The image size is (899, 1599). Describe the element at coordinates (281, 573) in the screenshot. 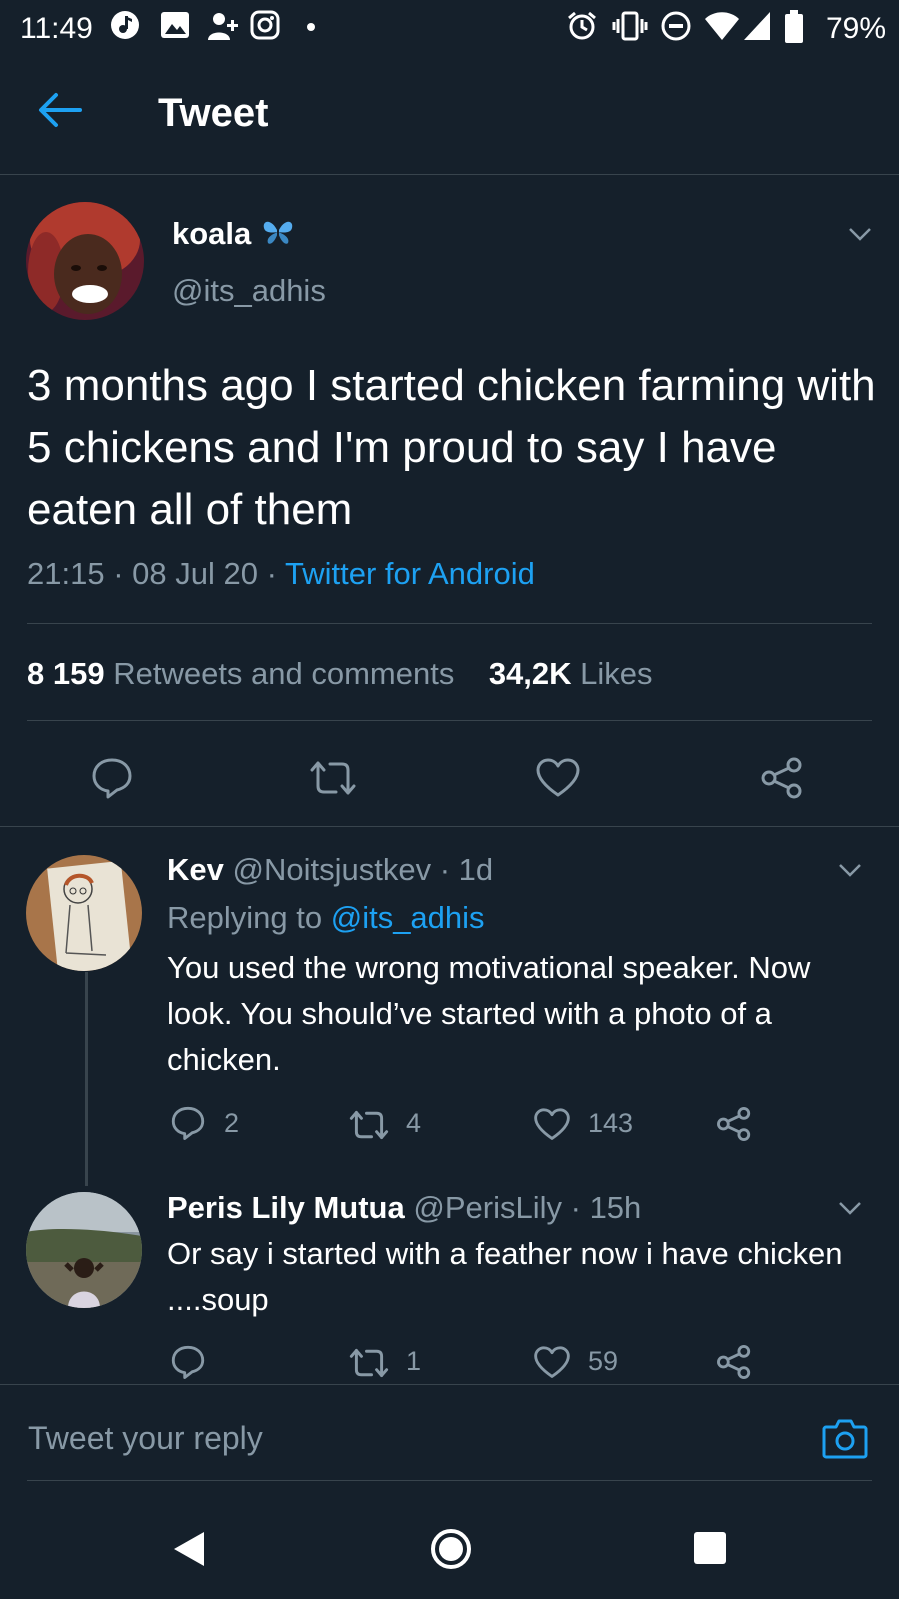

I see `tweet-timestamp: 21:15 · 08 Jul 20 · Twitter for Android` at that location.